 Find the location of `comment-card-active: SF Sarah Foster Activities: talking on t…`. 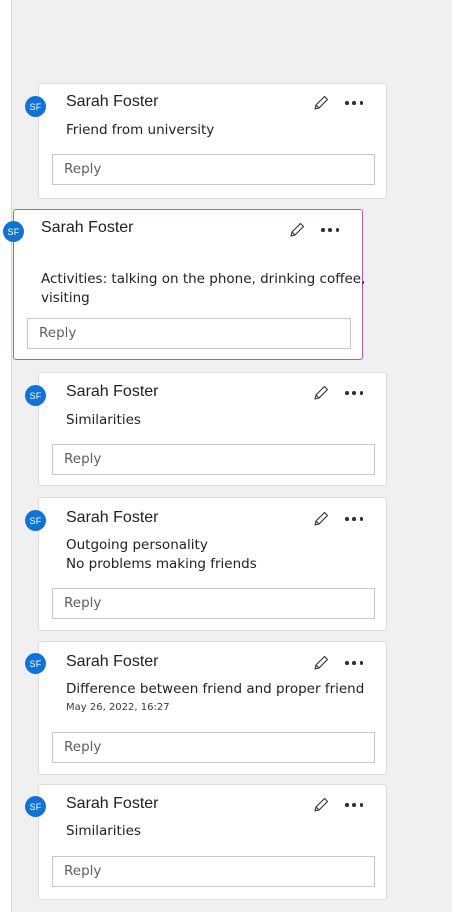

comment-card-active: SF Sarah Foster Activities: talking on t… is located at coordinates (184, 284).